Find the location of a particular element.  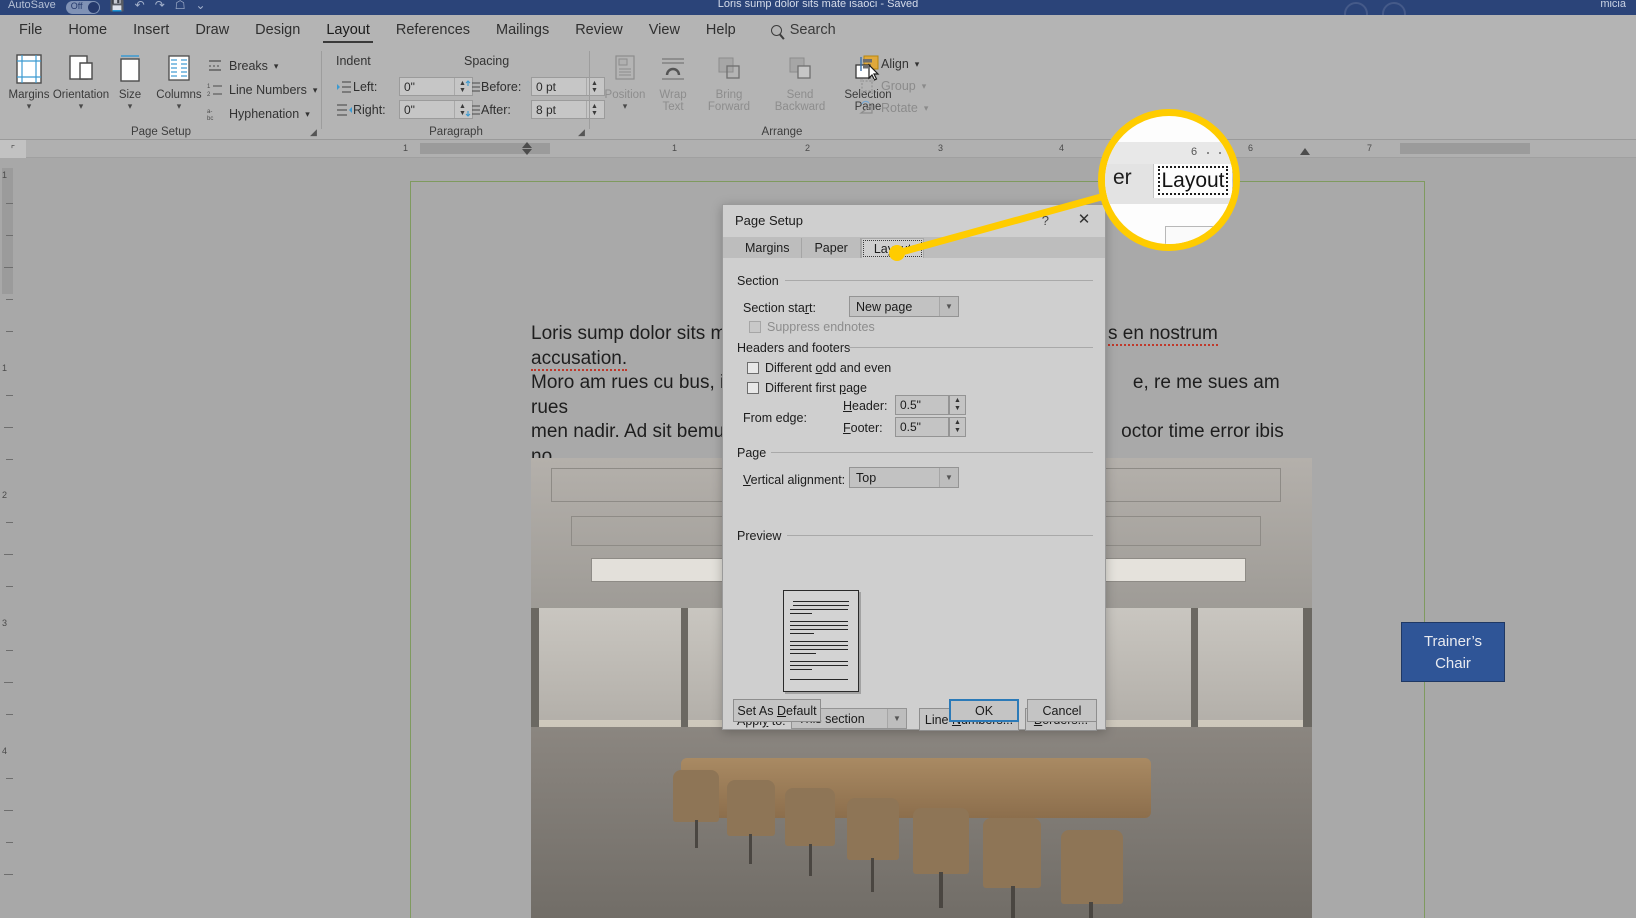

tab-draw: Draw is located at coordinates (212, 30).